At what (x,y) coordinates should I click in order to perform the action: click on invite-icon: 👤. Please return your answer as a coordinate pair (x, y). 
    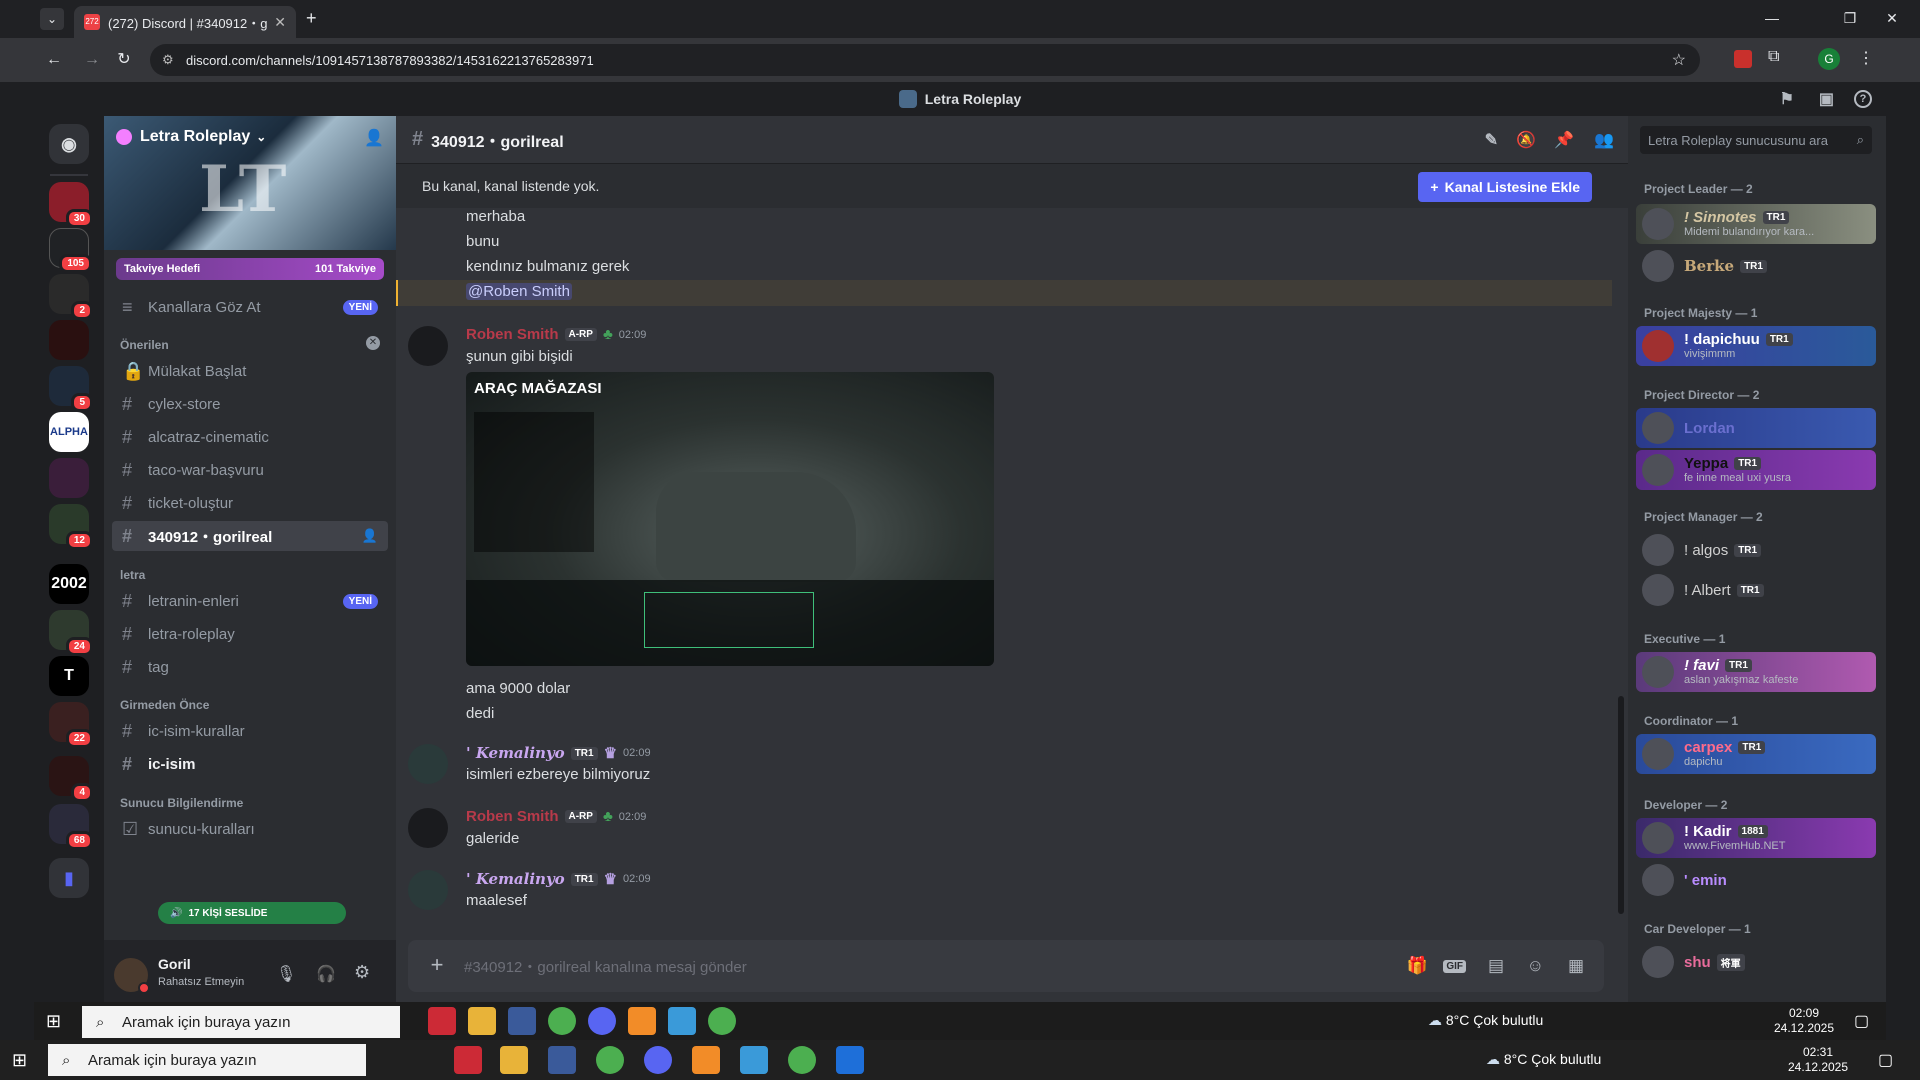
    Looking at the image, I should click on (370, 536).